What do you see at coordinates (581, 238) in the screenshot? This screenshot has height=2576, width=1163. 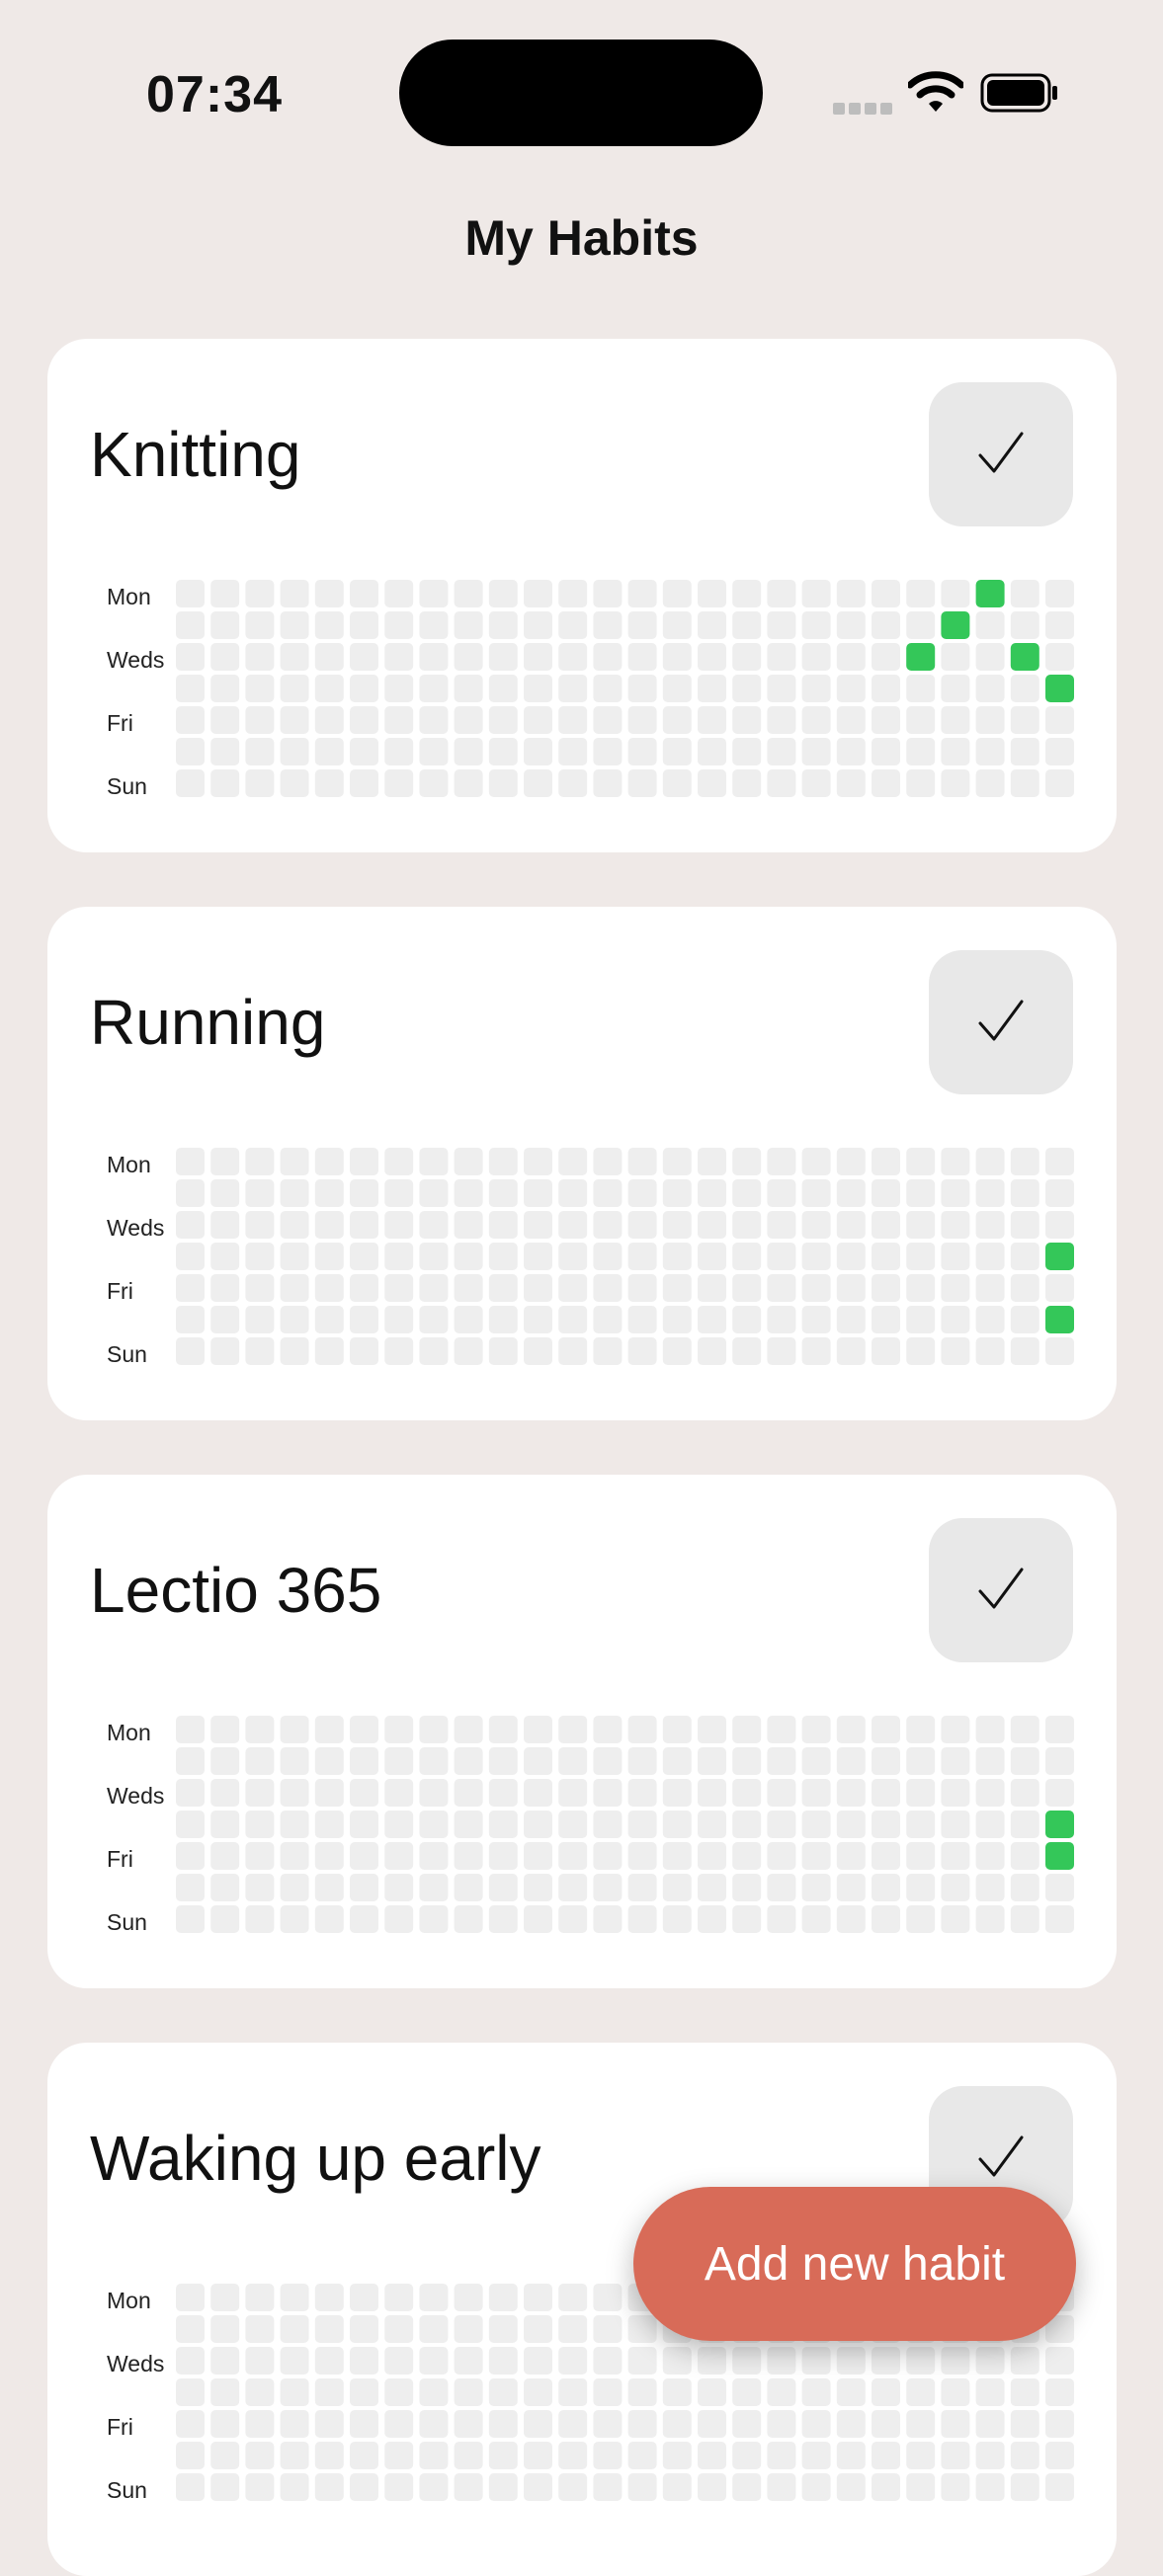 I see `page-title: My Habits` at bounding box center [581, 238].